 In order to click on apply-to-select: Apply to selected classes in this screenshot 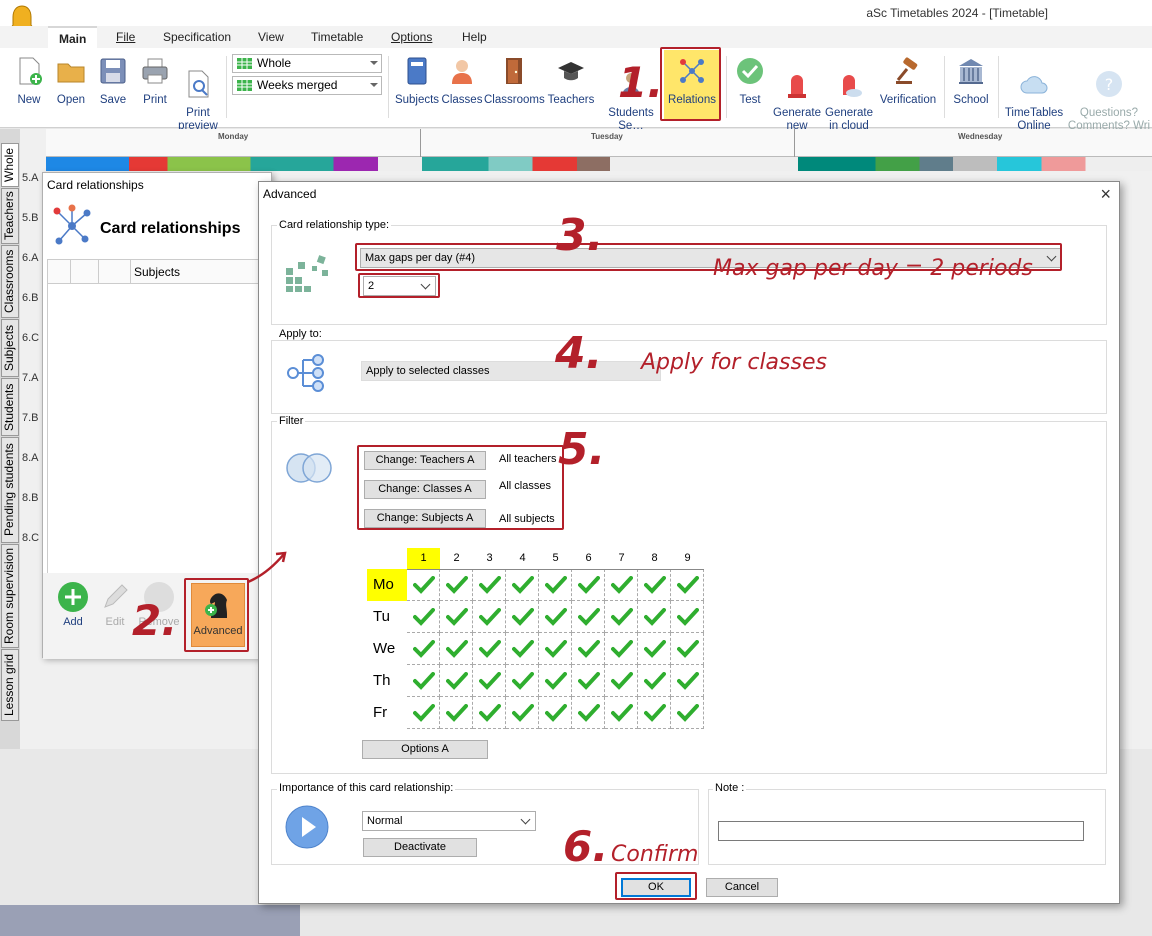, I will do `click(511, 371)`.